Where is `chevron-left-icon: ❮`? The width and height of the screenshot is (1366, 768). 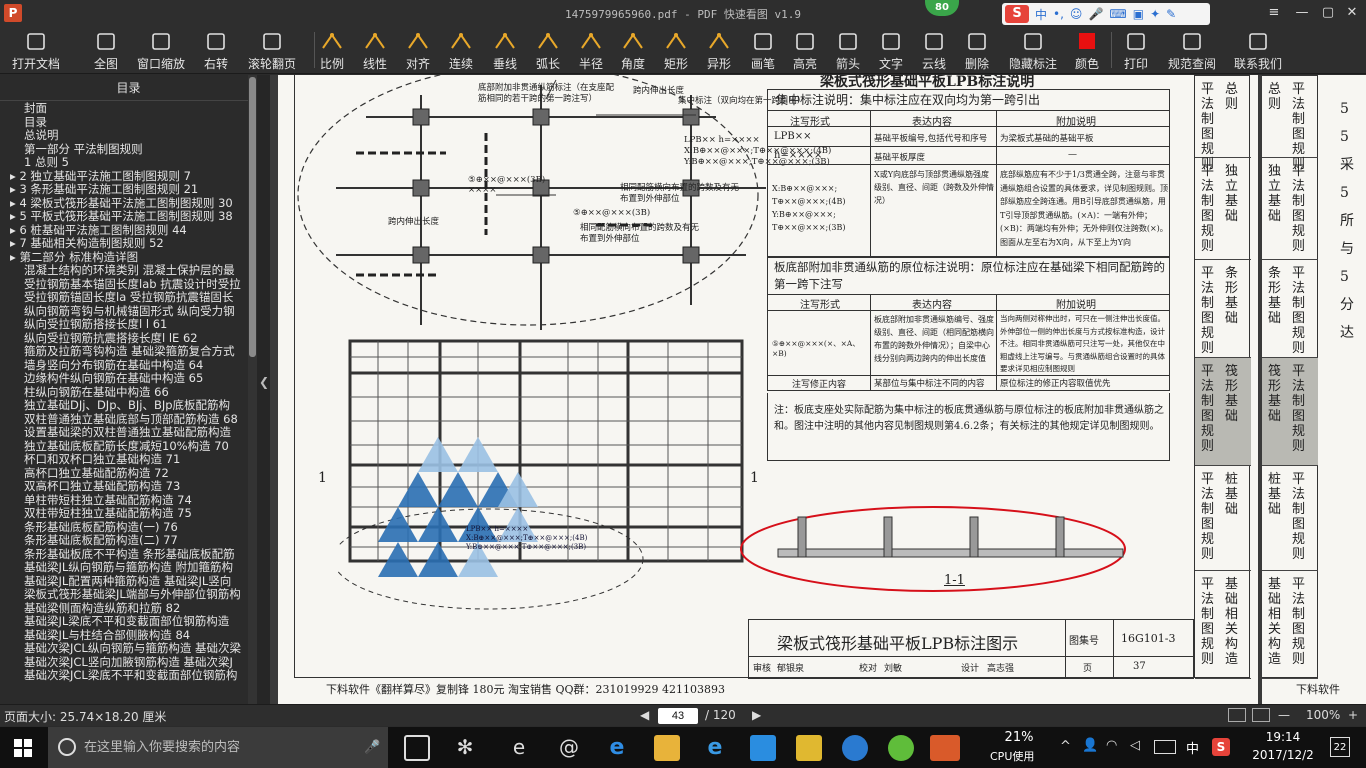 chevron-left-icon: ❮ is located at coordinates (264, 382).